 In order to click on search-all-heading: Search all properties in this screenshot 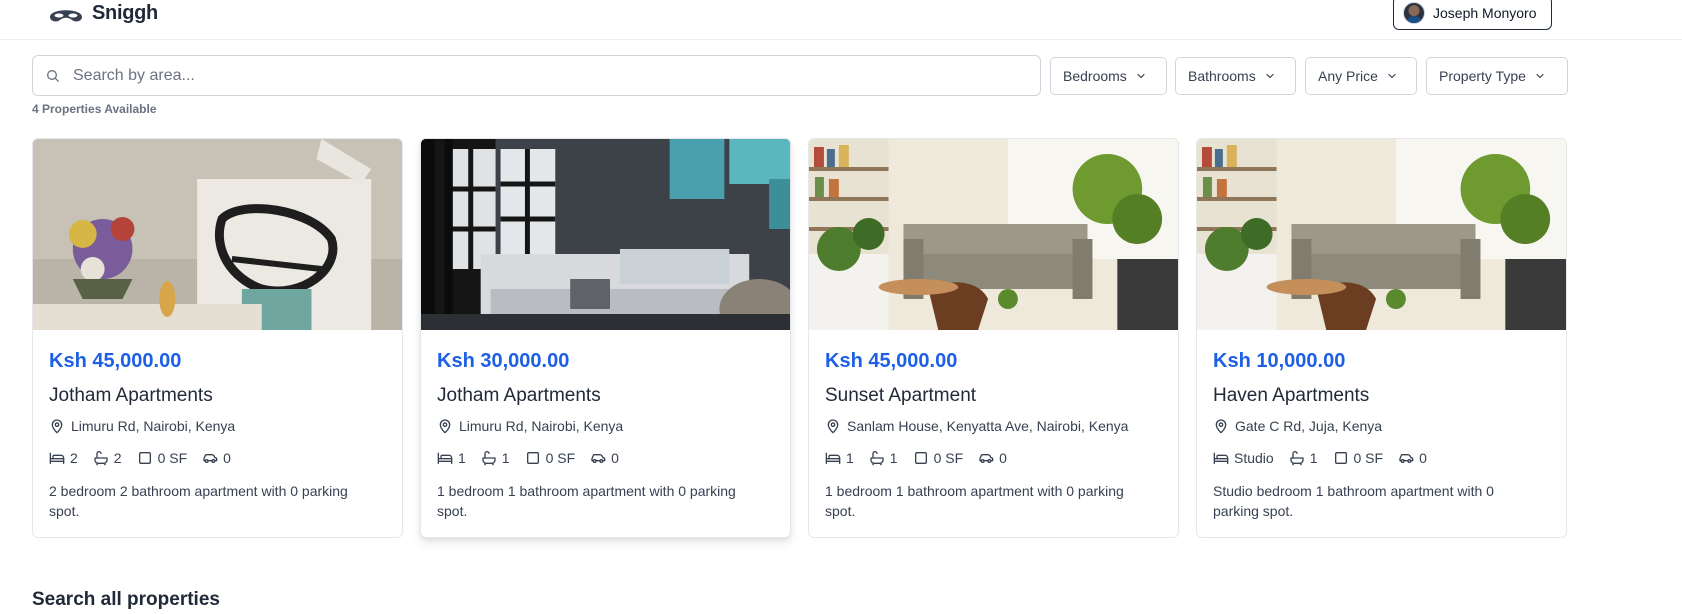, I will do `click(126, 599)`.